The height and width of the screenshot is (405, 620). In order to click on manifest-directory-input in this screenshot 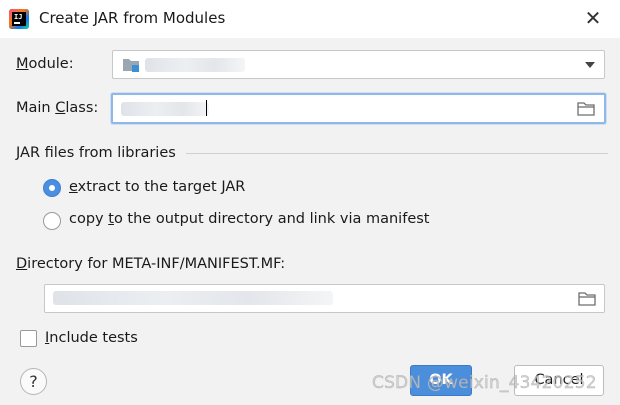, I will do `click(324, 298)`.